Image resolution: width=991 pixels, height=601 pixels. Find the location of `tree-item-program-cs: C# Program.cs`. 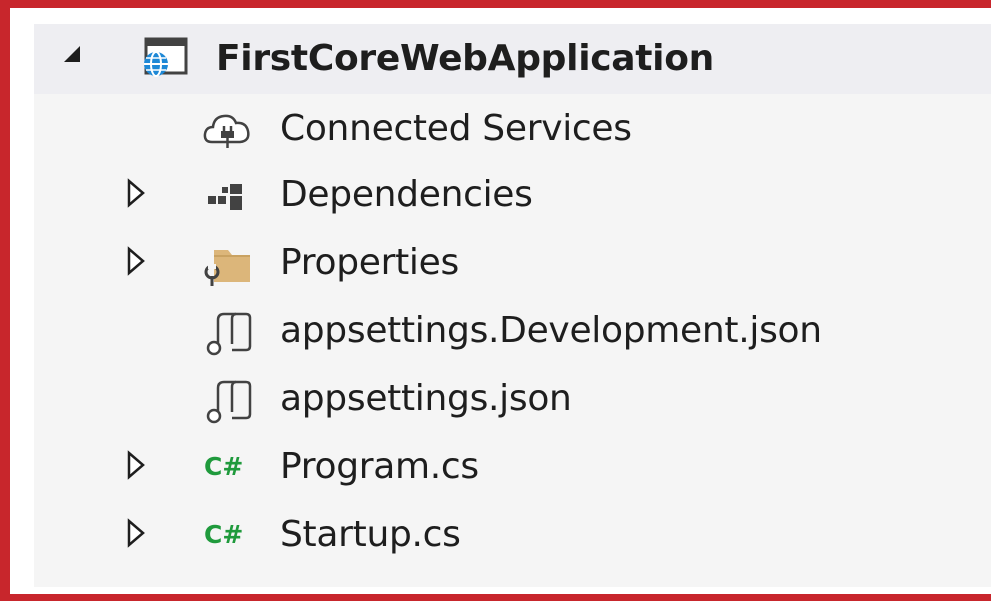

tree-item-program-cs: C# Program.cs is located at coordinates (512, 469).